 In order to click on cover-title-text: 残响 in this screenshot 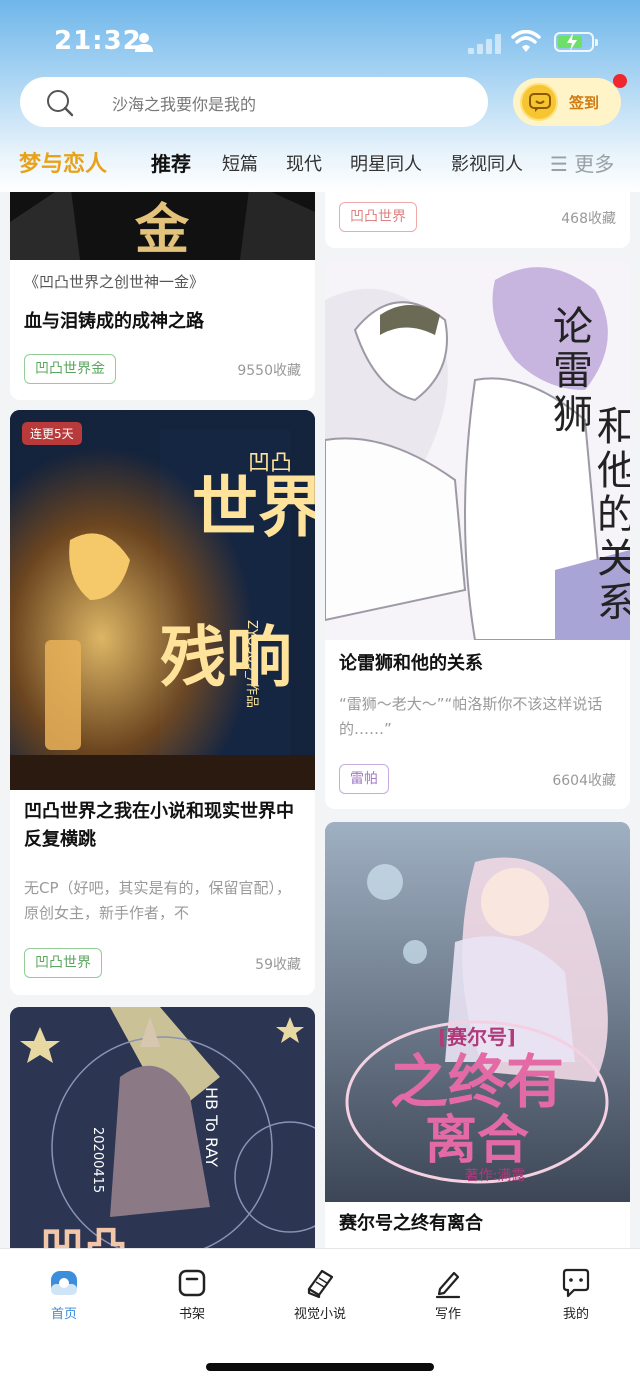, I will do `click(226, 657)`.